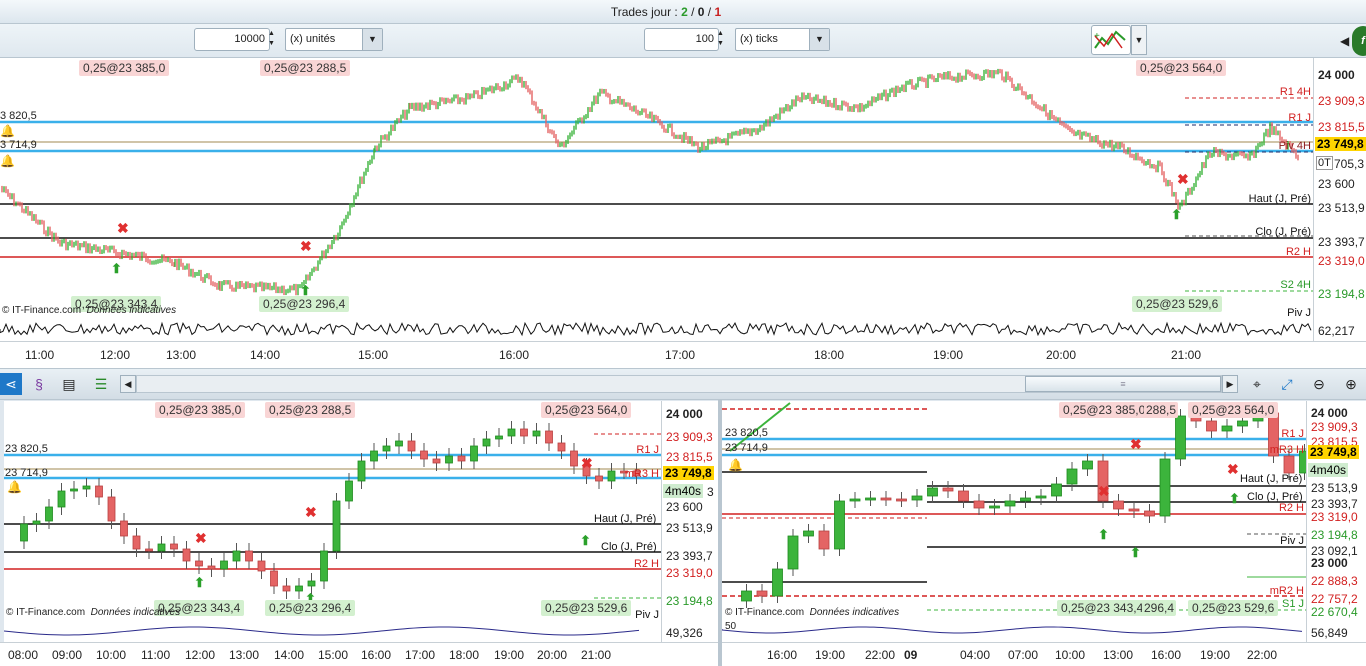  Describe the element at coordinates (1104, 491) in the screenshot. I see `exit-marker: ✖` at that location.